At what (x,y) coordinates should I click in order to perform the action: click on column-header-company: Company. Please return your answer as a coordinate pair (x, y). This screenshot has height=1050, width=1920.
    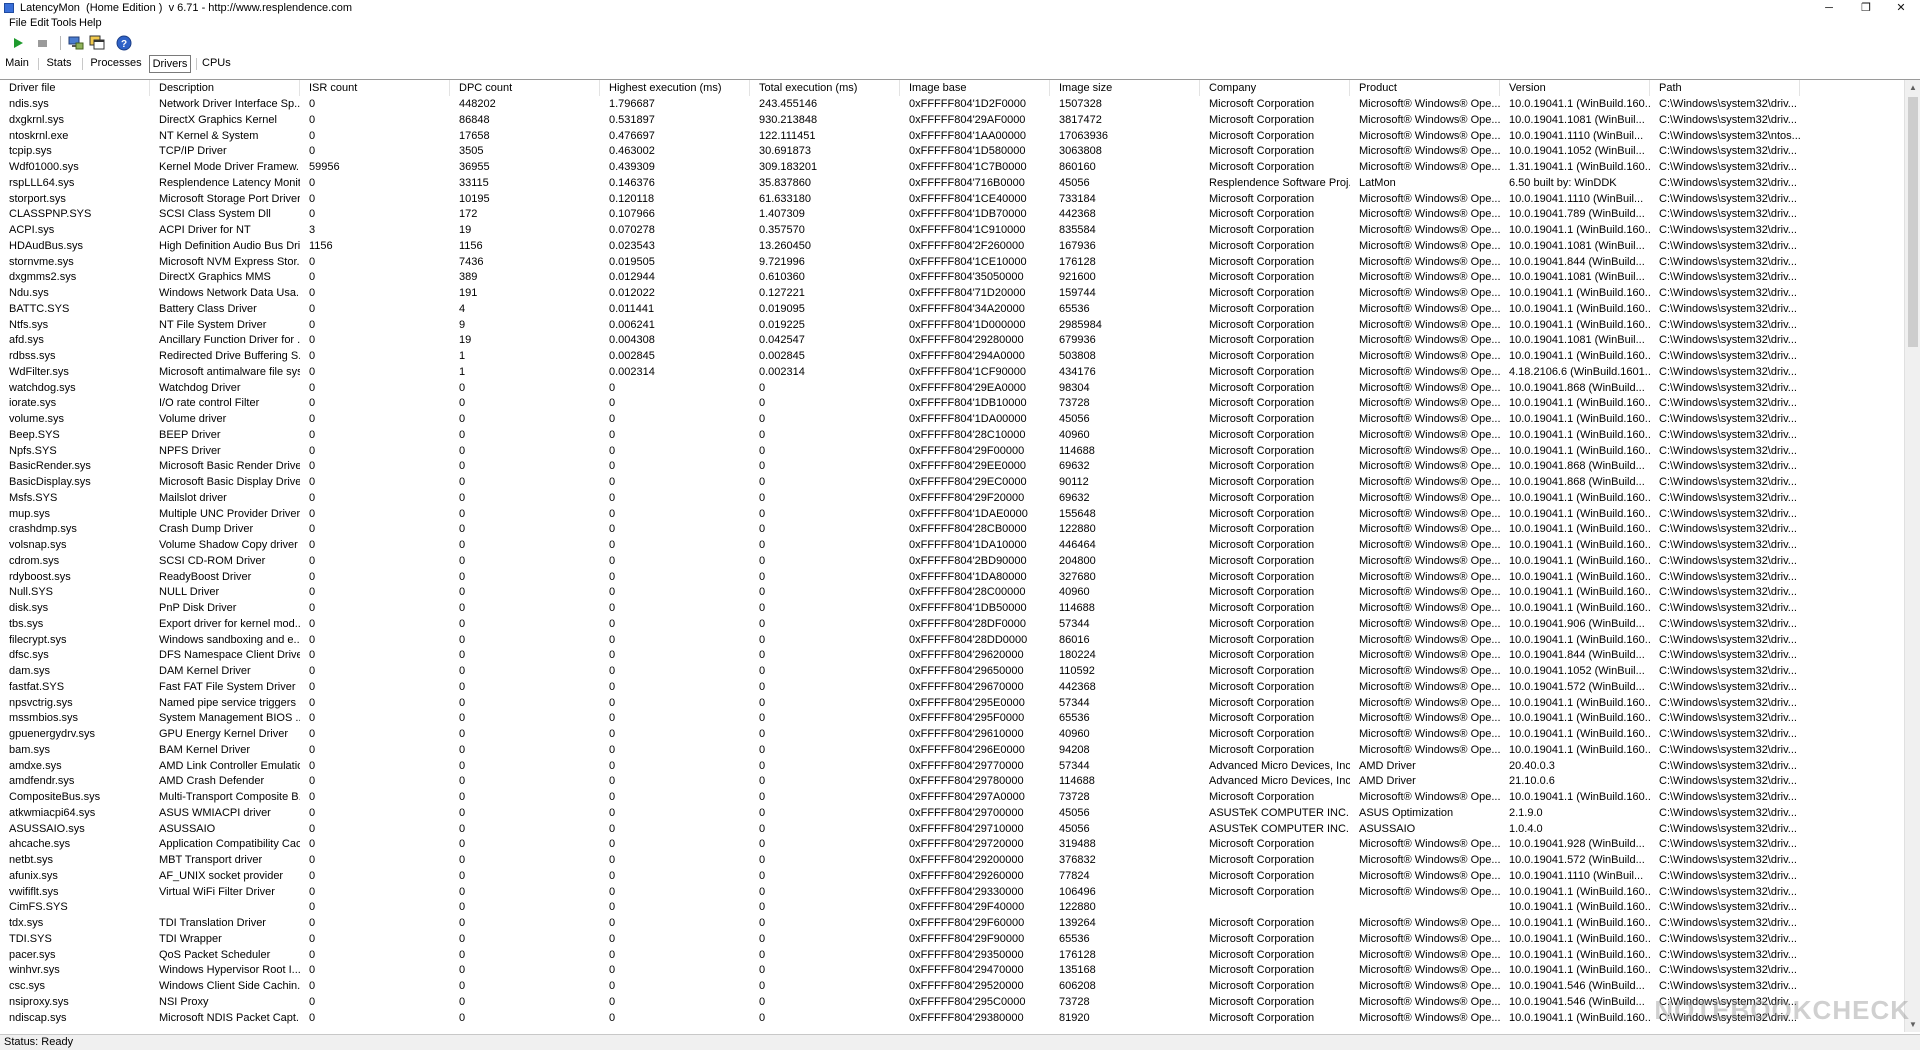
    Looking at the image, I should click on (1275, 88).